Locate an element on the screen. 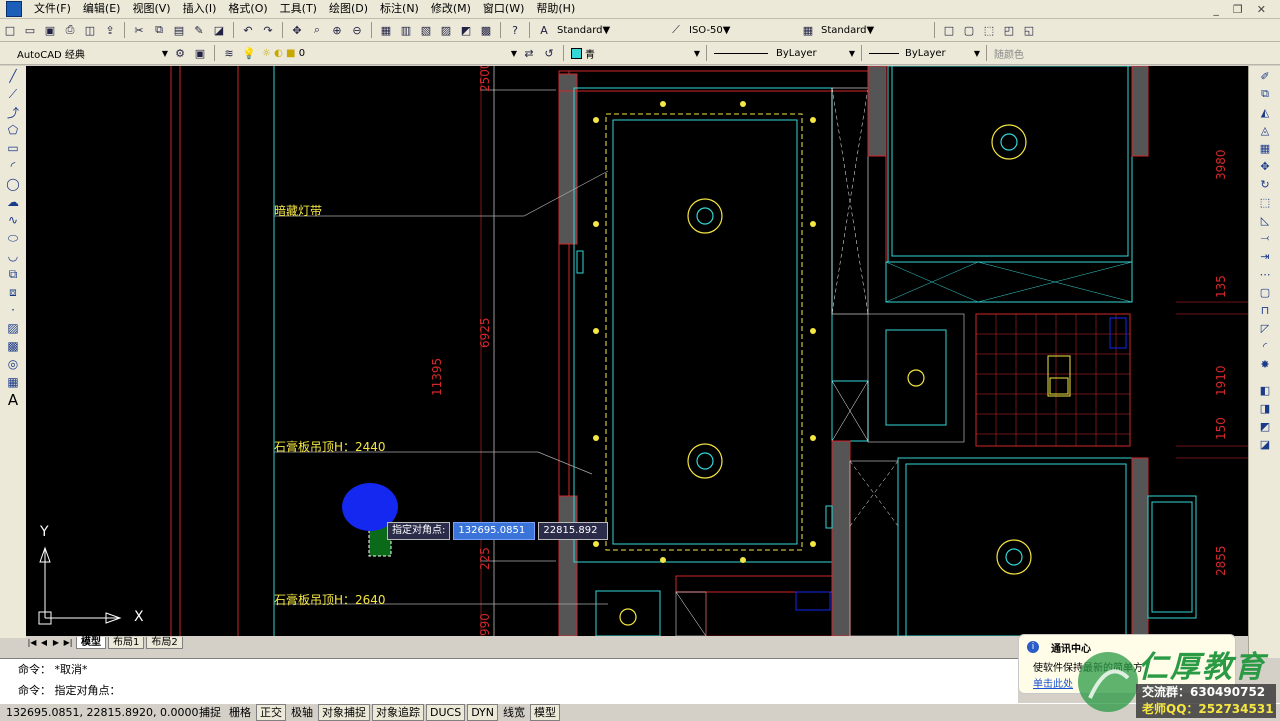  ortho-toggle: 正交 is located at coordinates (271, 712).